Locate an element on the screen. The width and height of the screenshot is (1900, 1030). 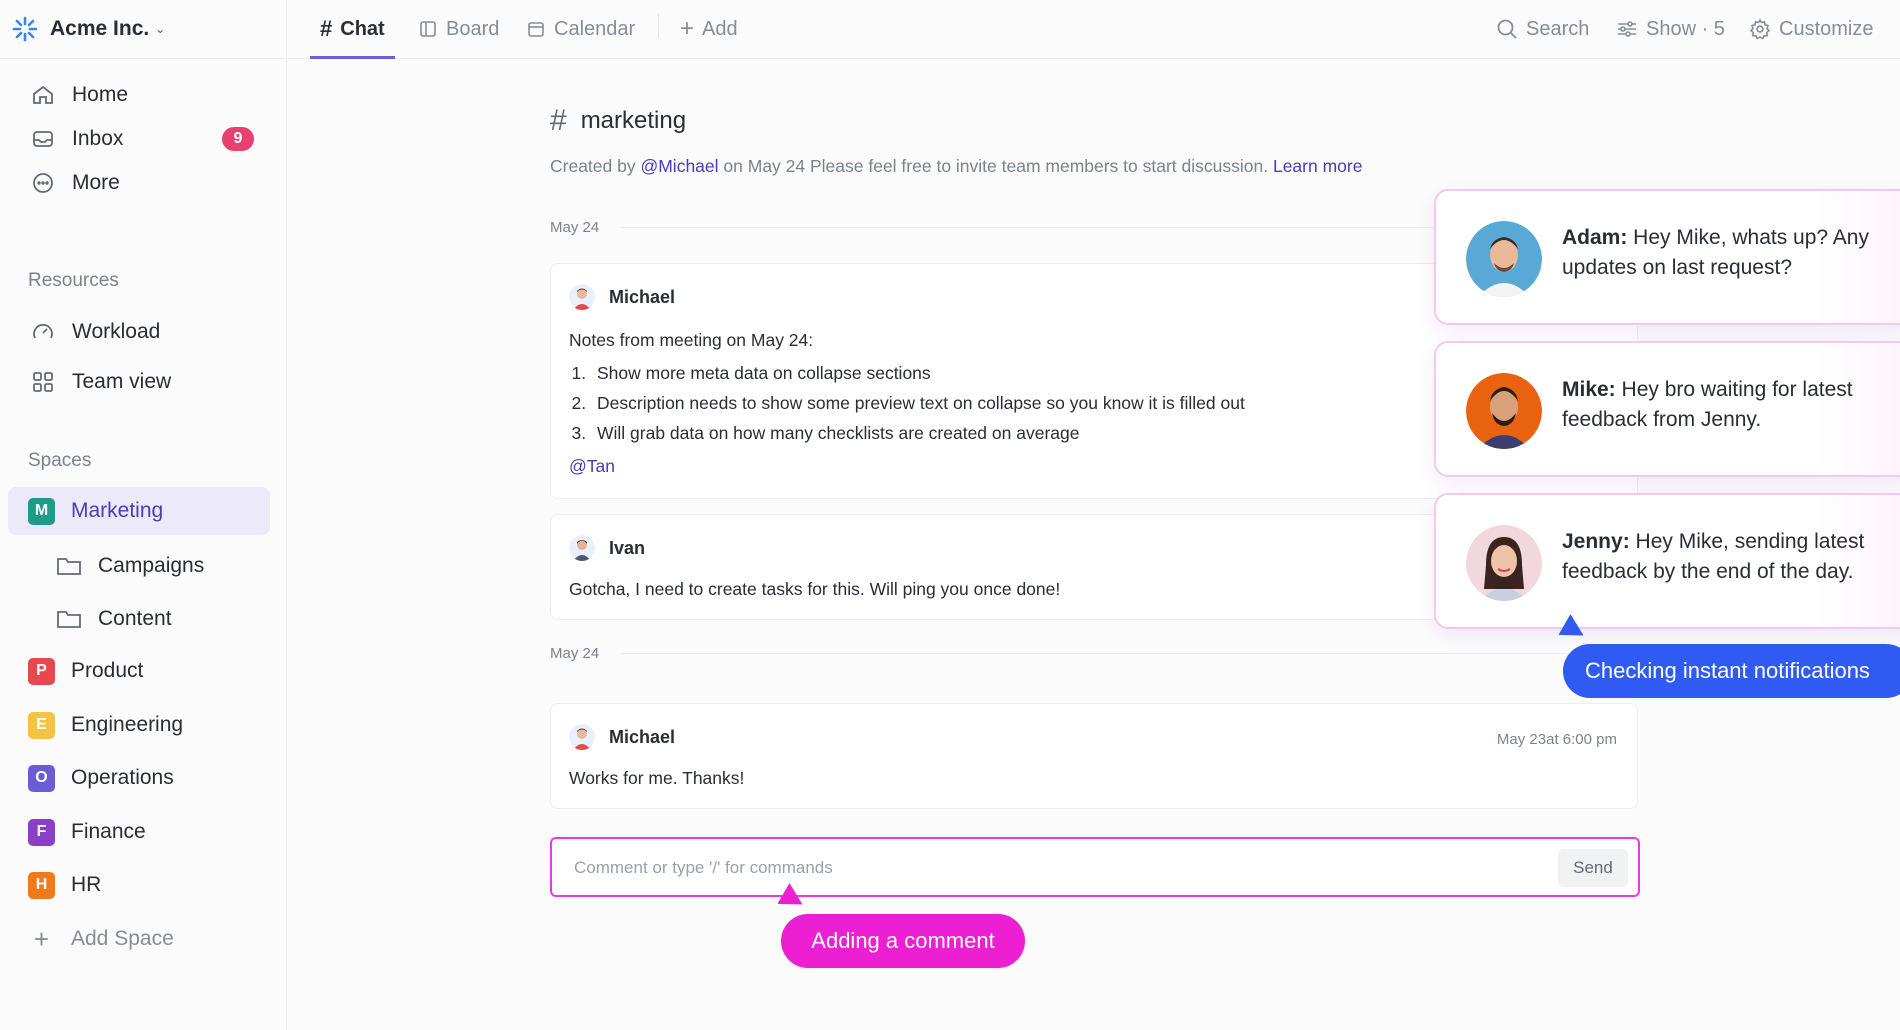
space-marketing: M Marketing is located at coordinates (139, 511).